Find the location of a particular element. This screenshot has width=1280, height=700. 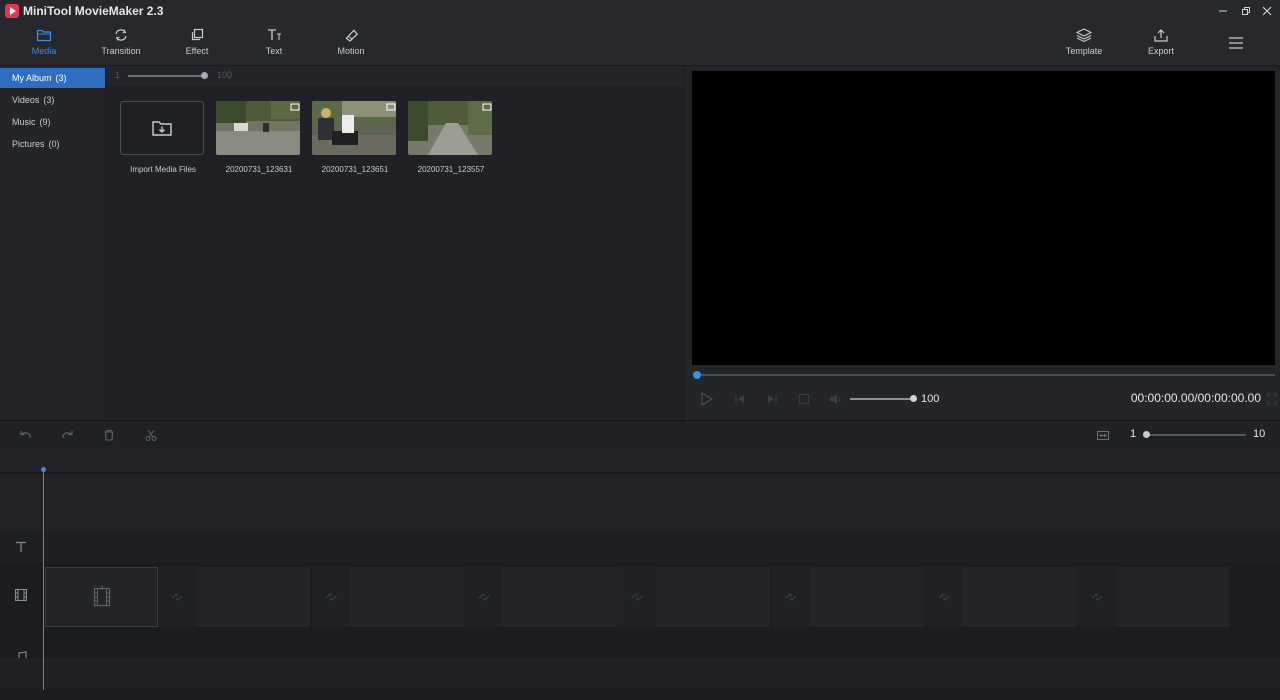

template-label: Template is located at coordinates (1084, 51).